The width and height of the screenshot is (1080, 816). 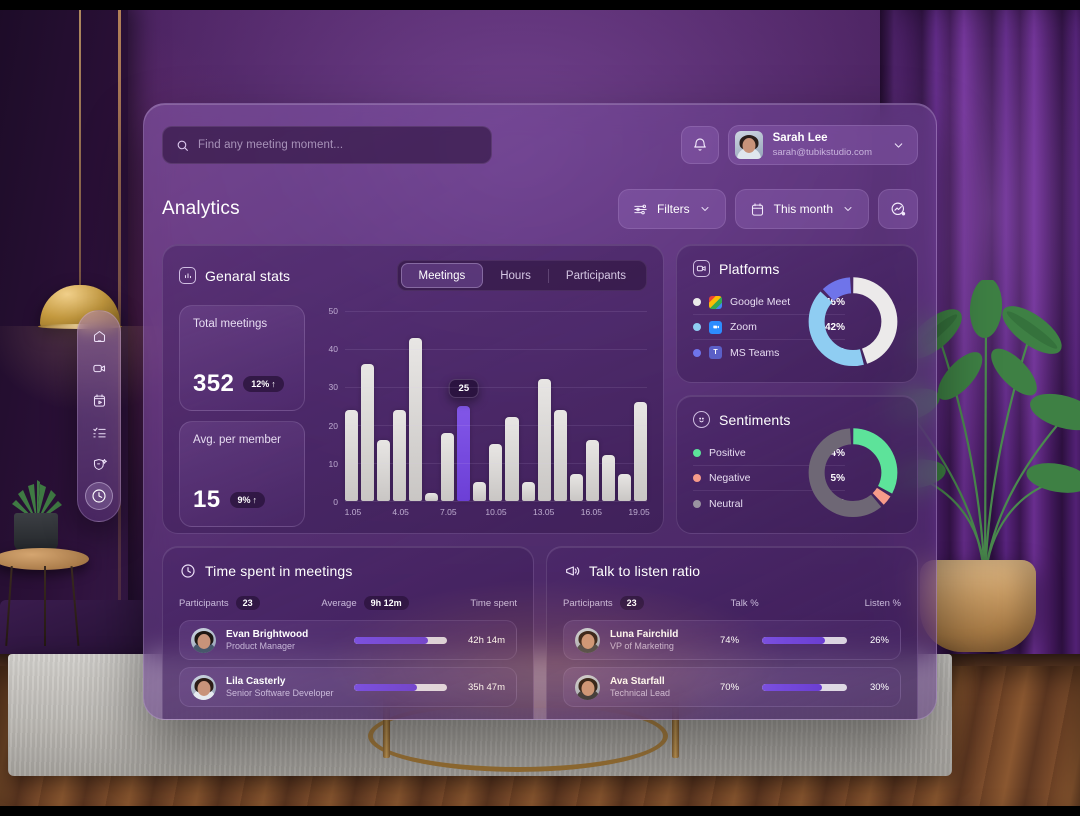 What do you see at coordinates (99, 400) in the screenshot?
I see `sidebar-item-recordings` at bounding box center [99, 400].